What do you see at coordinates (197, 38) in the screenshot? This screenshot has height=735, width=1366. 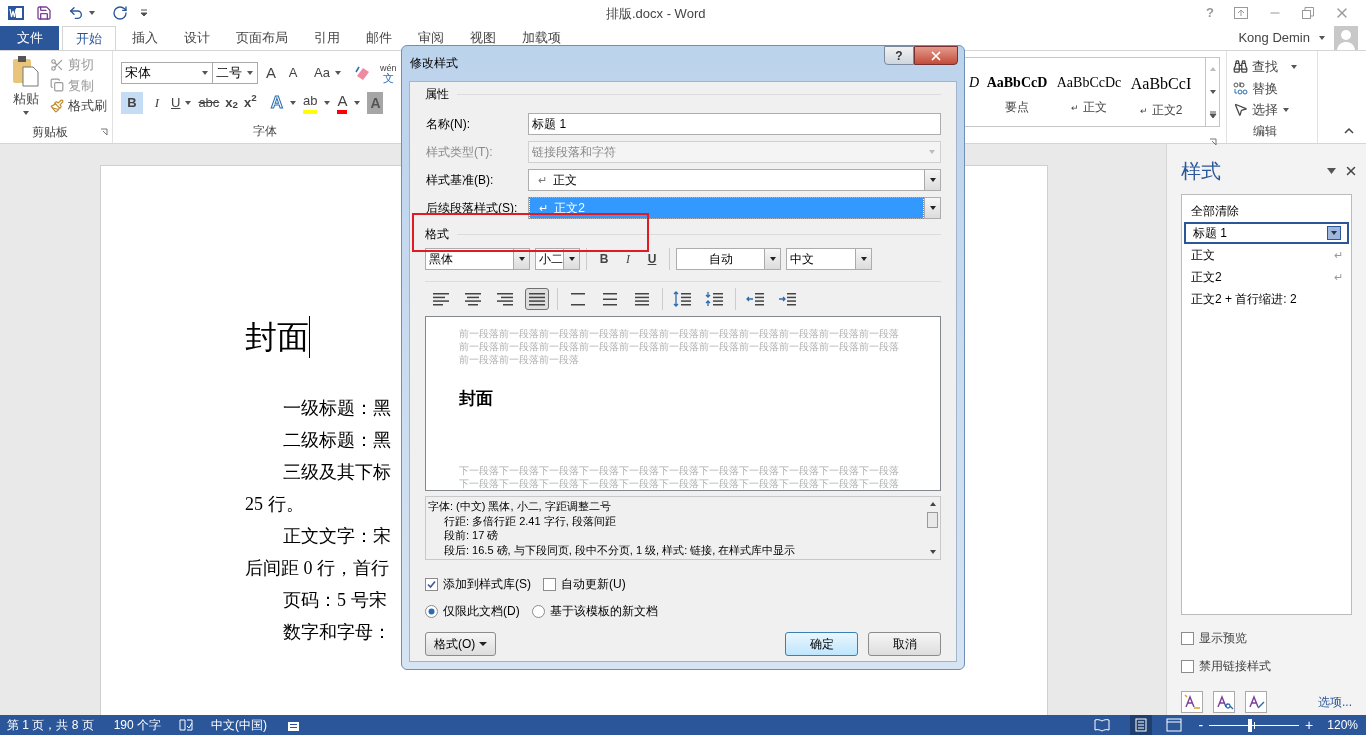 I see `ribbon-tab: 设计` at bounding box center [197, 38].